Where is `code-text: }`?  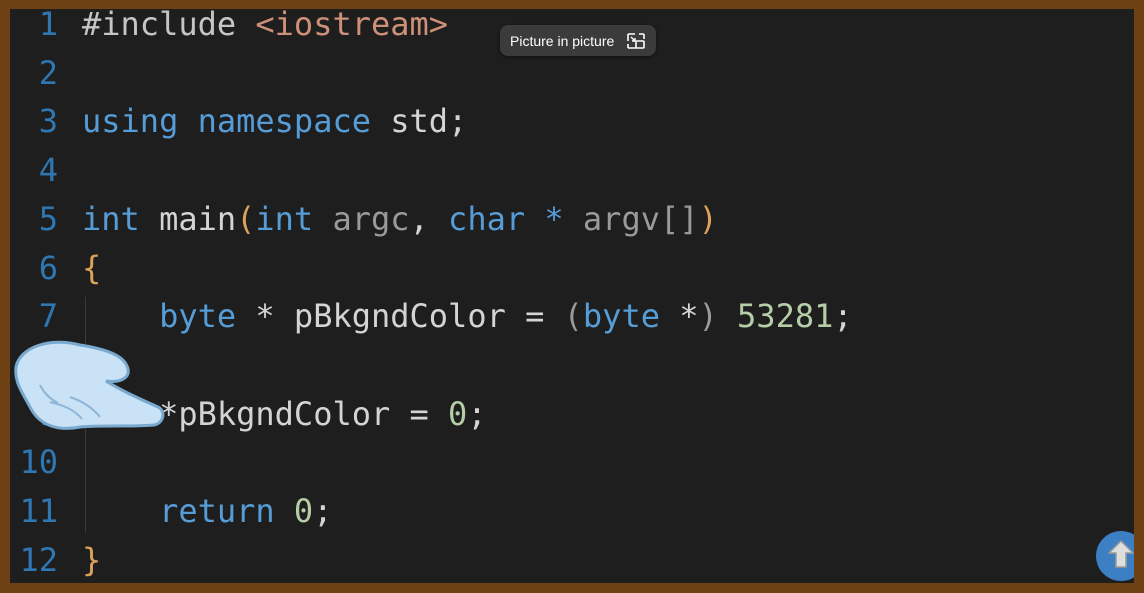
code-text: } is located at coordinates (91, 559).